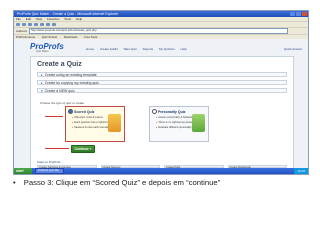 The height and width of the screenshot is (240, 320). I want to click on window-controls, so click(298, 14).